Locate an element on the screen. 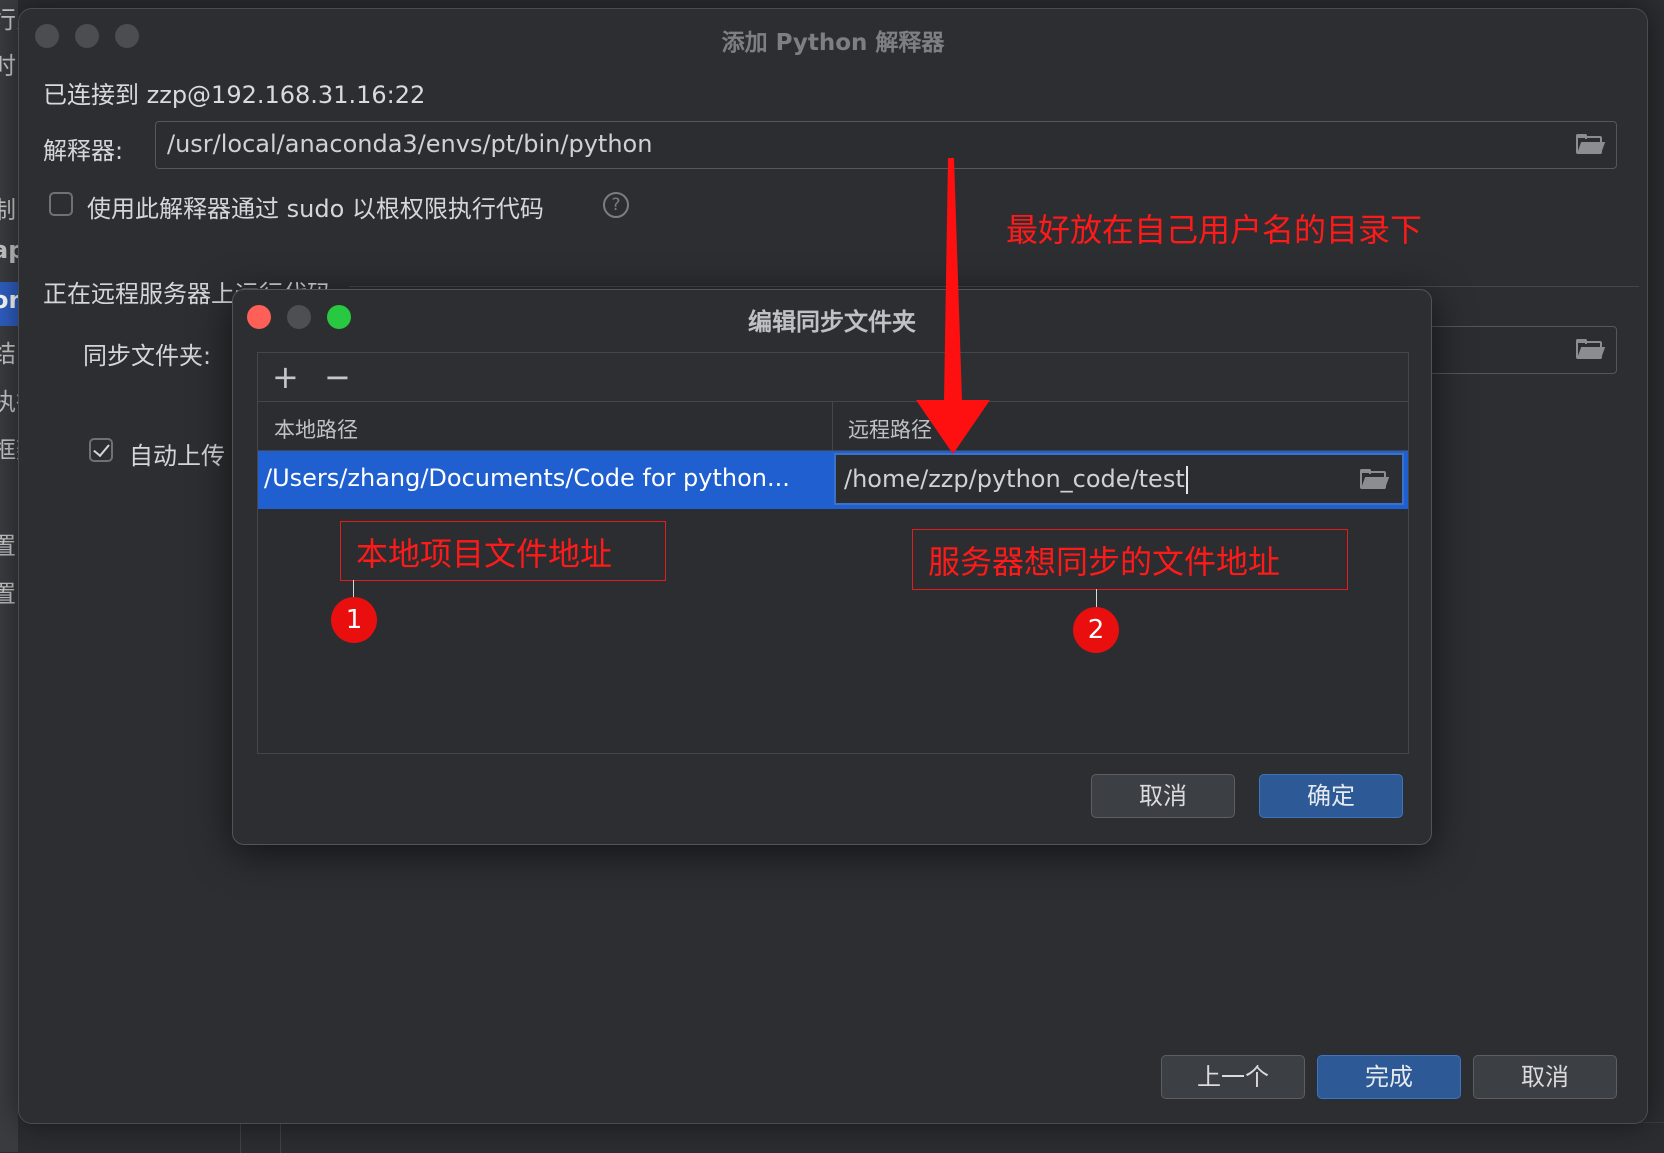  annotation-local-note: 本地项目文件地址 is located at coordinates (484, 554).